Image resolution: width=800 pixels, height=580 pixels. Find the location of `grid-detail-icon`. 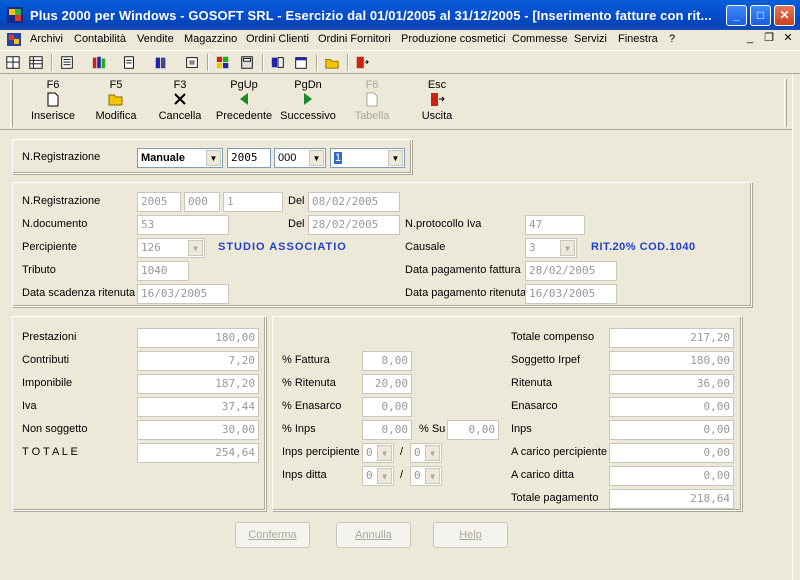

grid-detail-icon is located at coordinates (36, 62).